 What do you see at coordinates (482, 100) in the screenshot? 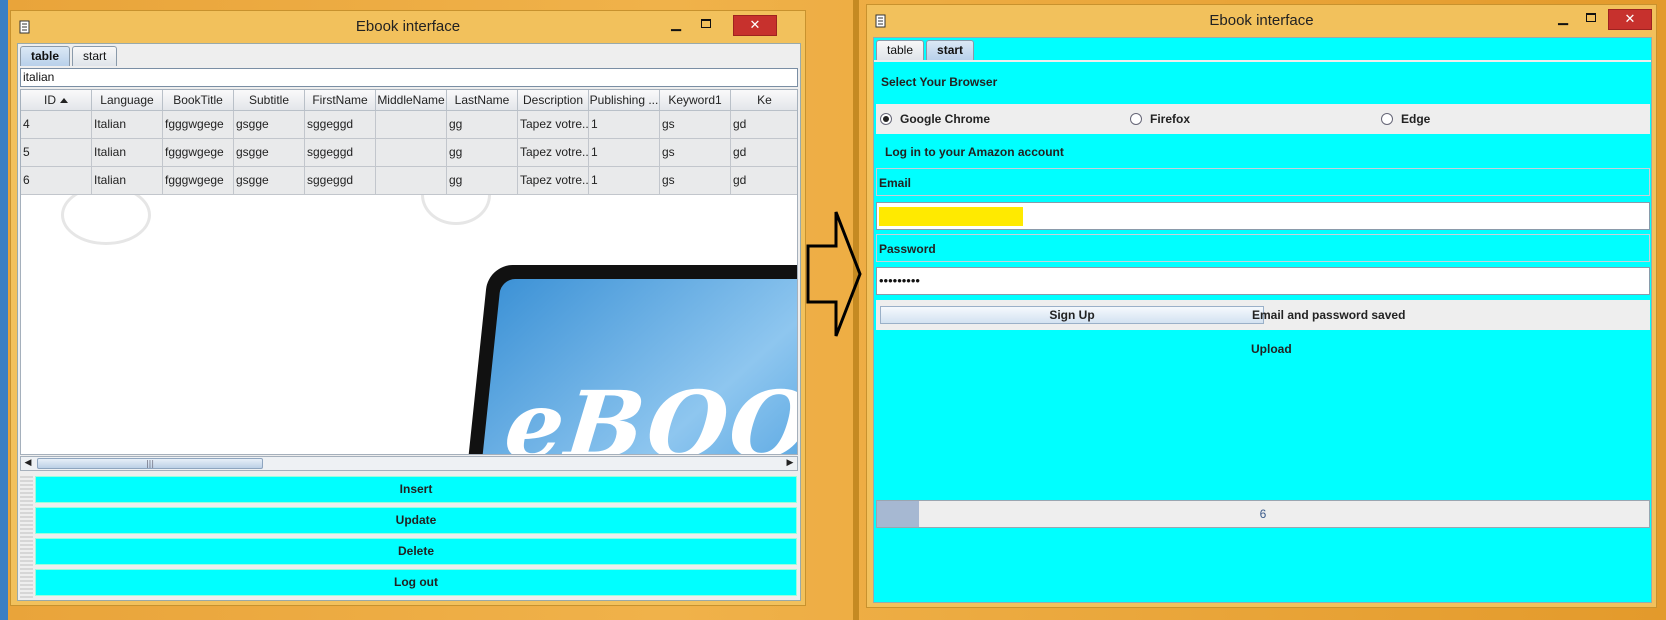
I see `column-header: LastName` at bounding box center [482, 100].